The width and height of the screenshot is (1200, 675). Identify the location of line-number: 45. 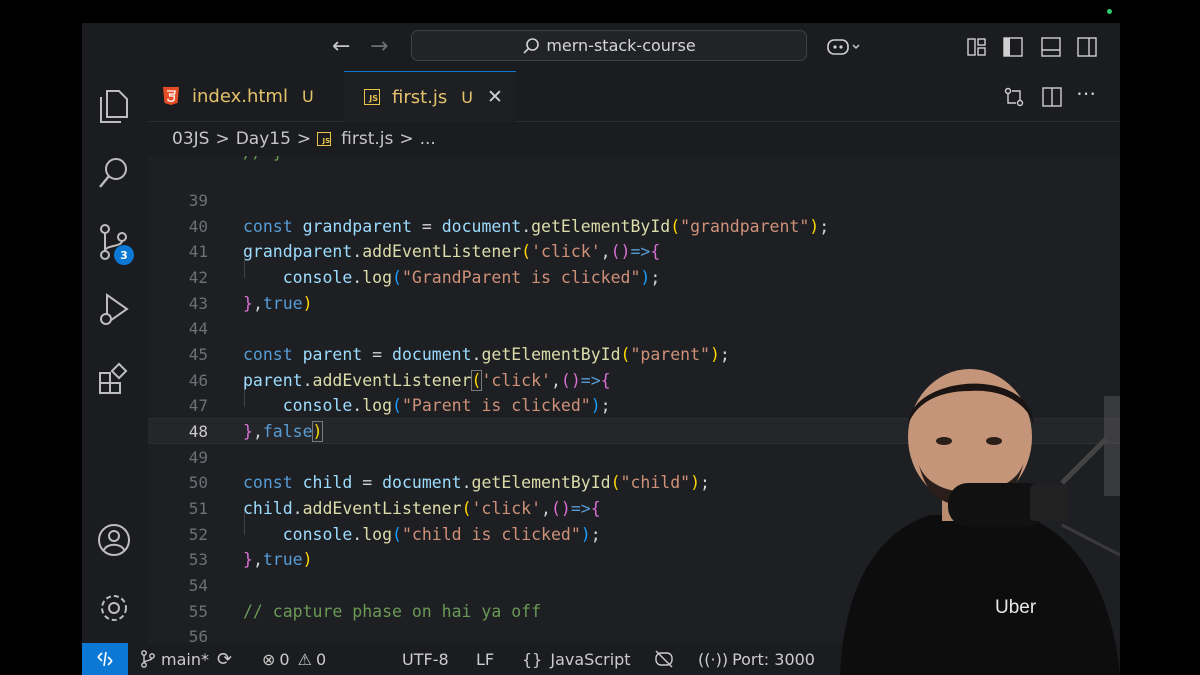
(198, 354).